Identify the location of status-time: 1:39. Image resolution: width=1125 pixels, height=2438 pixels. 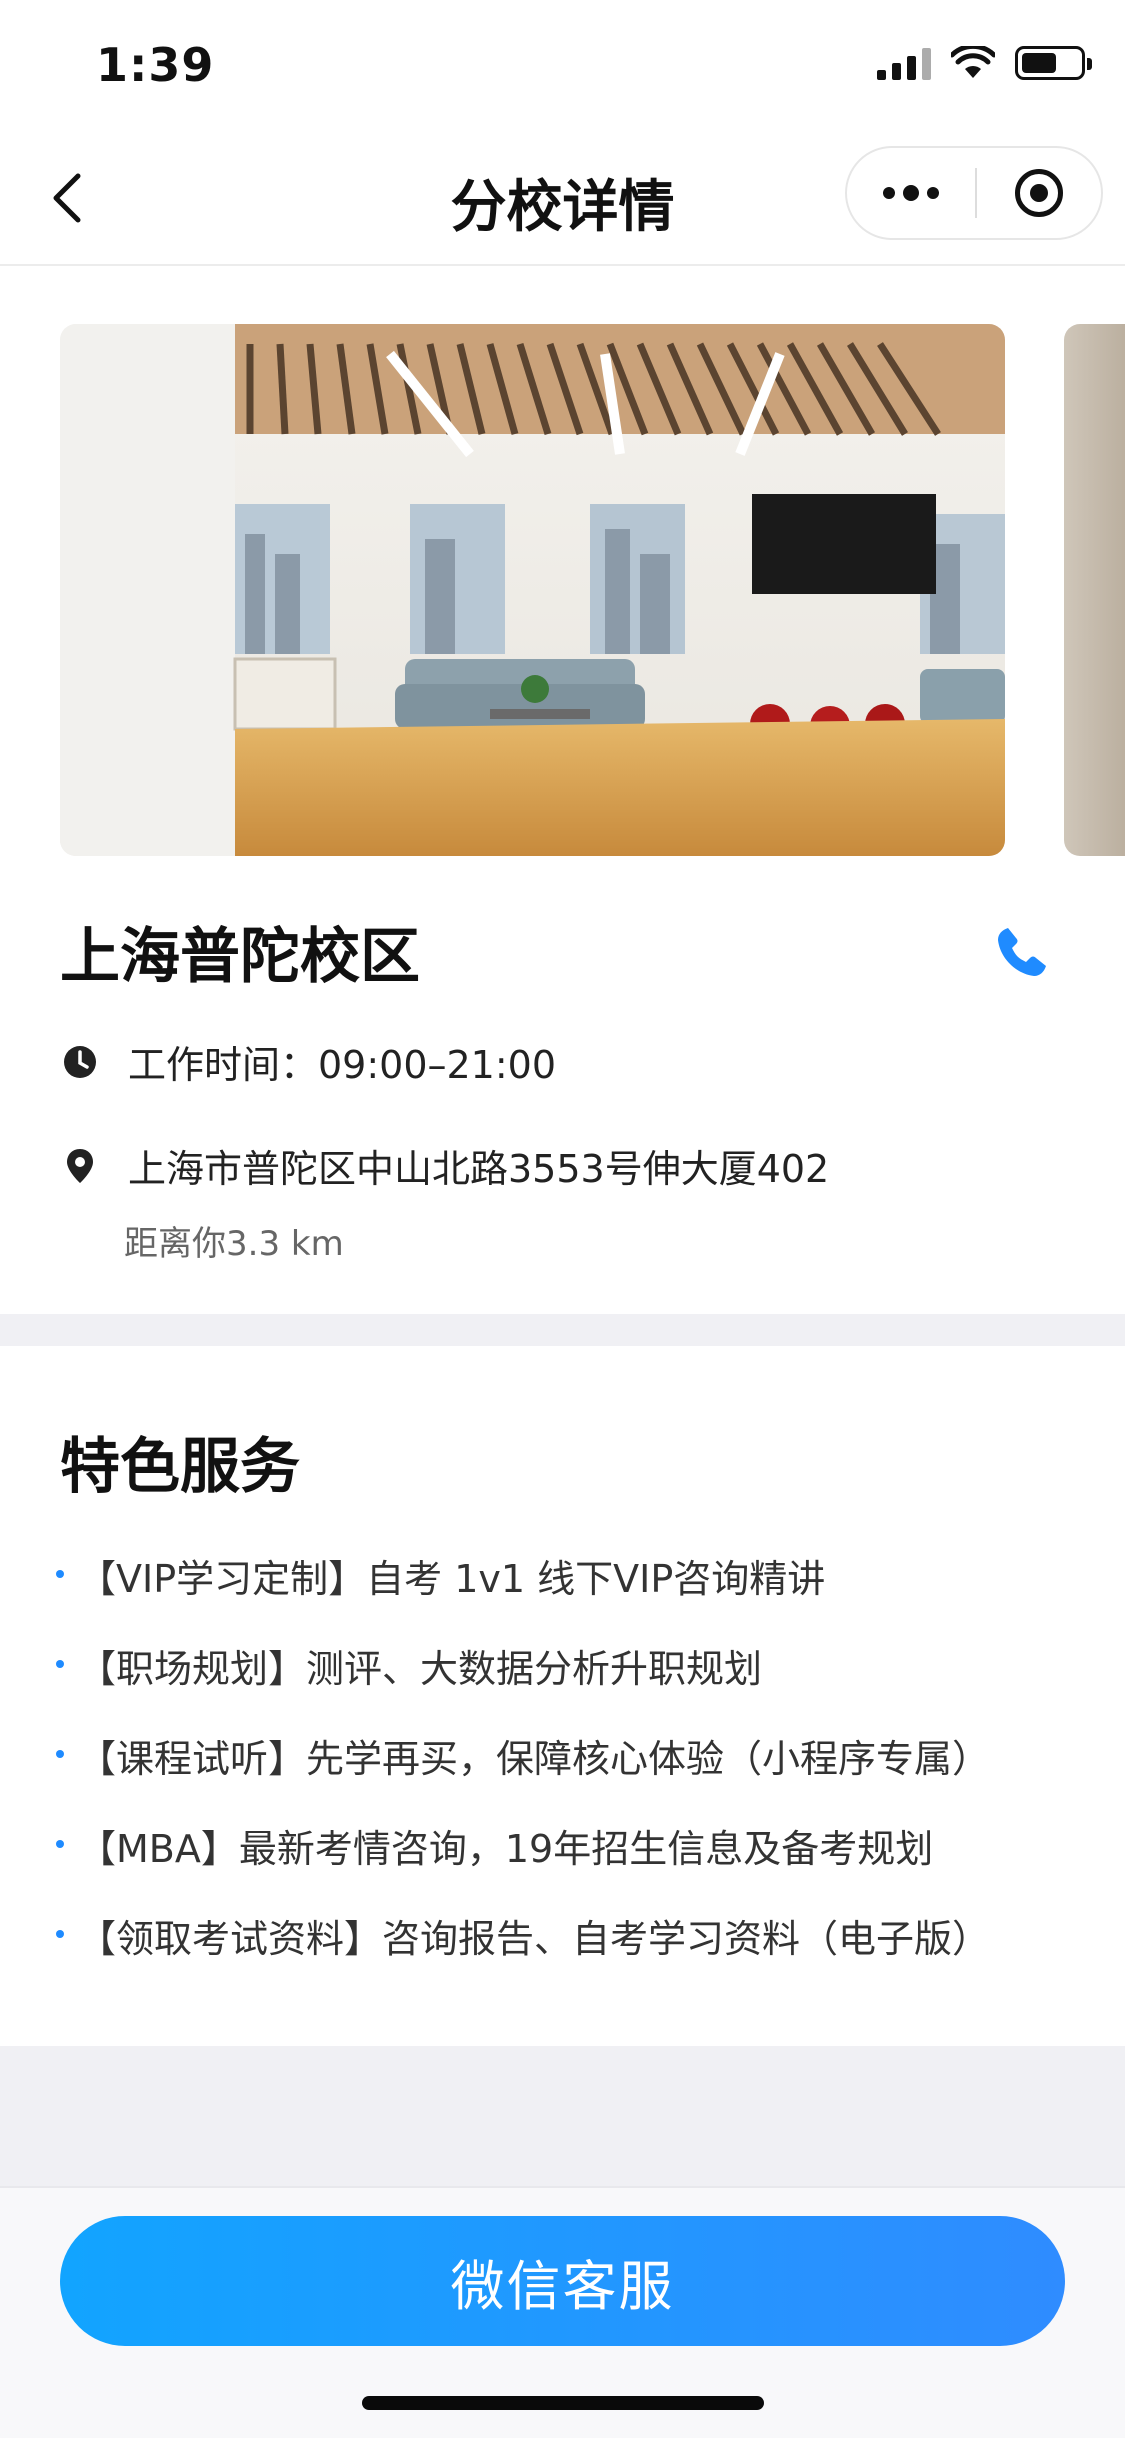
(155, 65).